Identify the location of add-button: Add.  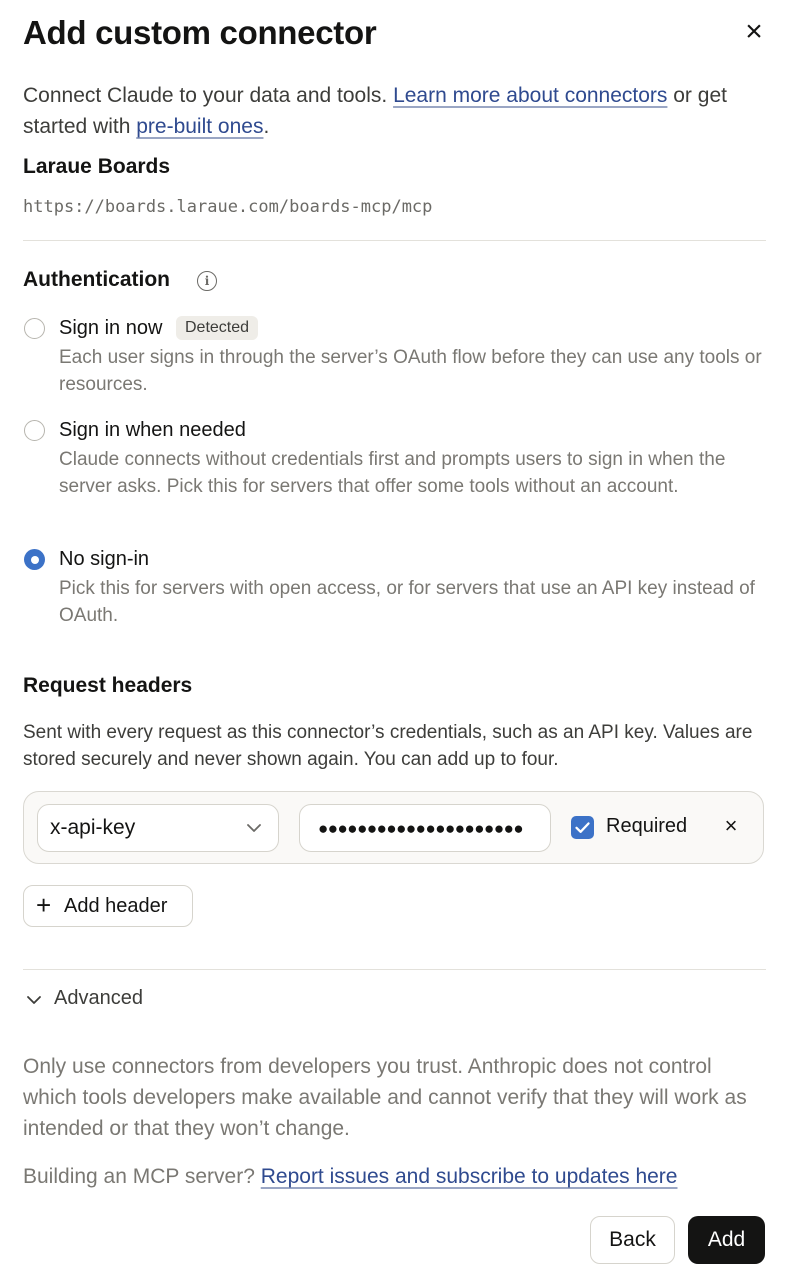
(726, 1240).